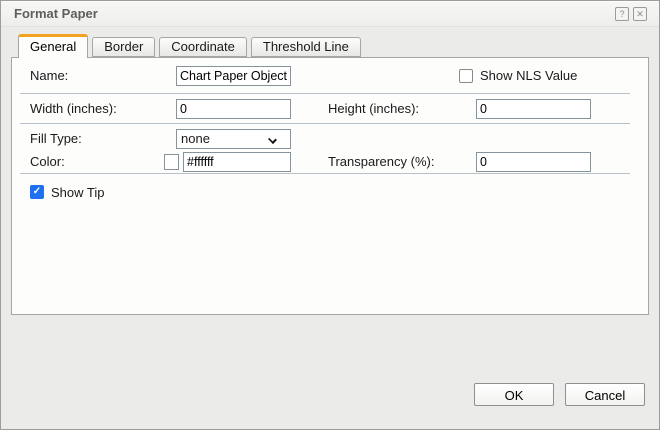  I want to click on dialog-titlebar: Format Paper ? ✕, so click(330, 14).